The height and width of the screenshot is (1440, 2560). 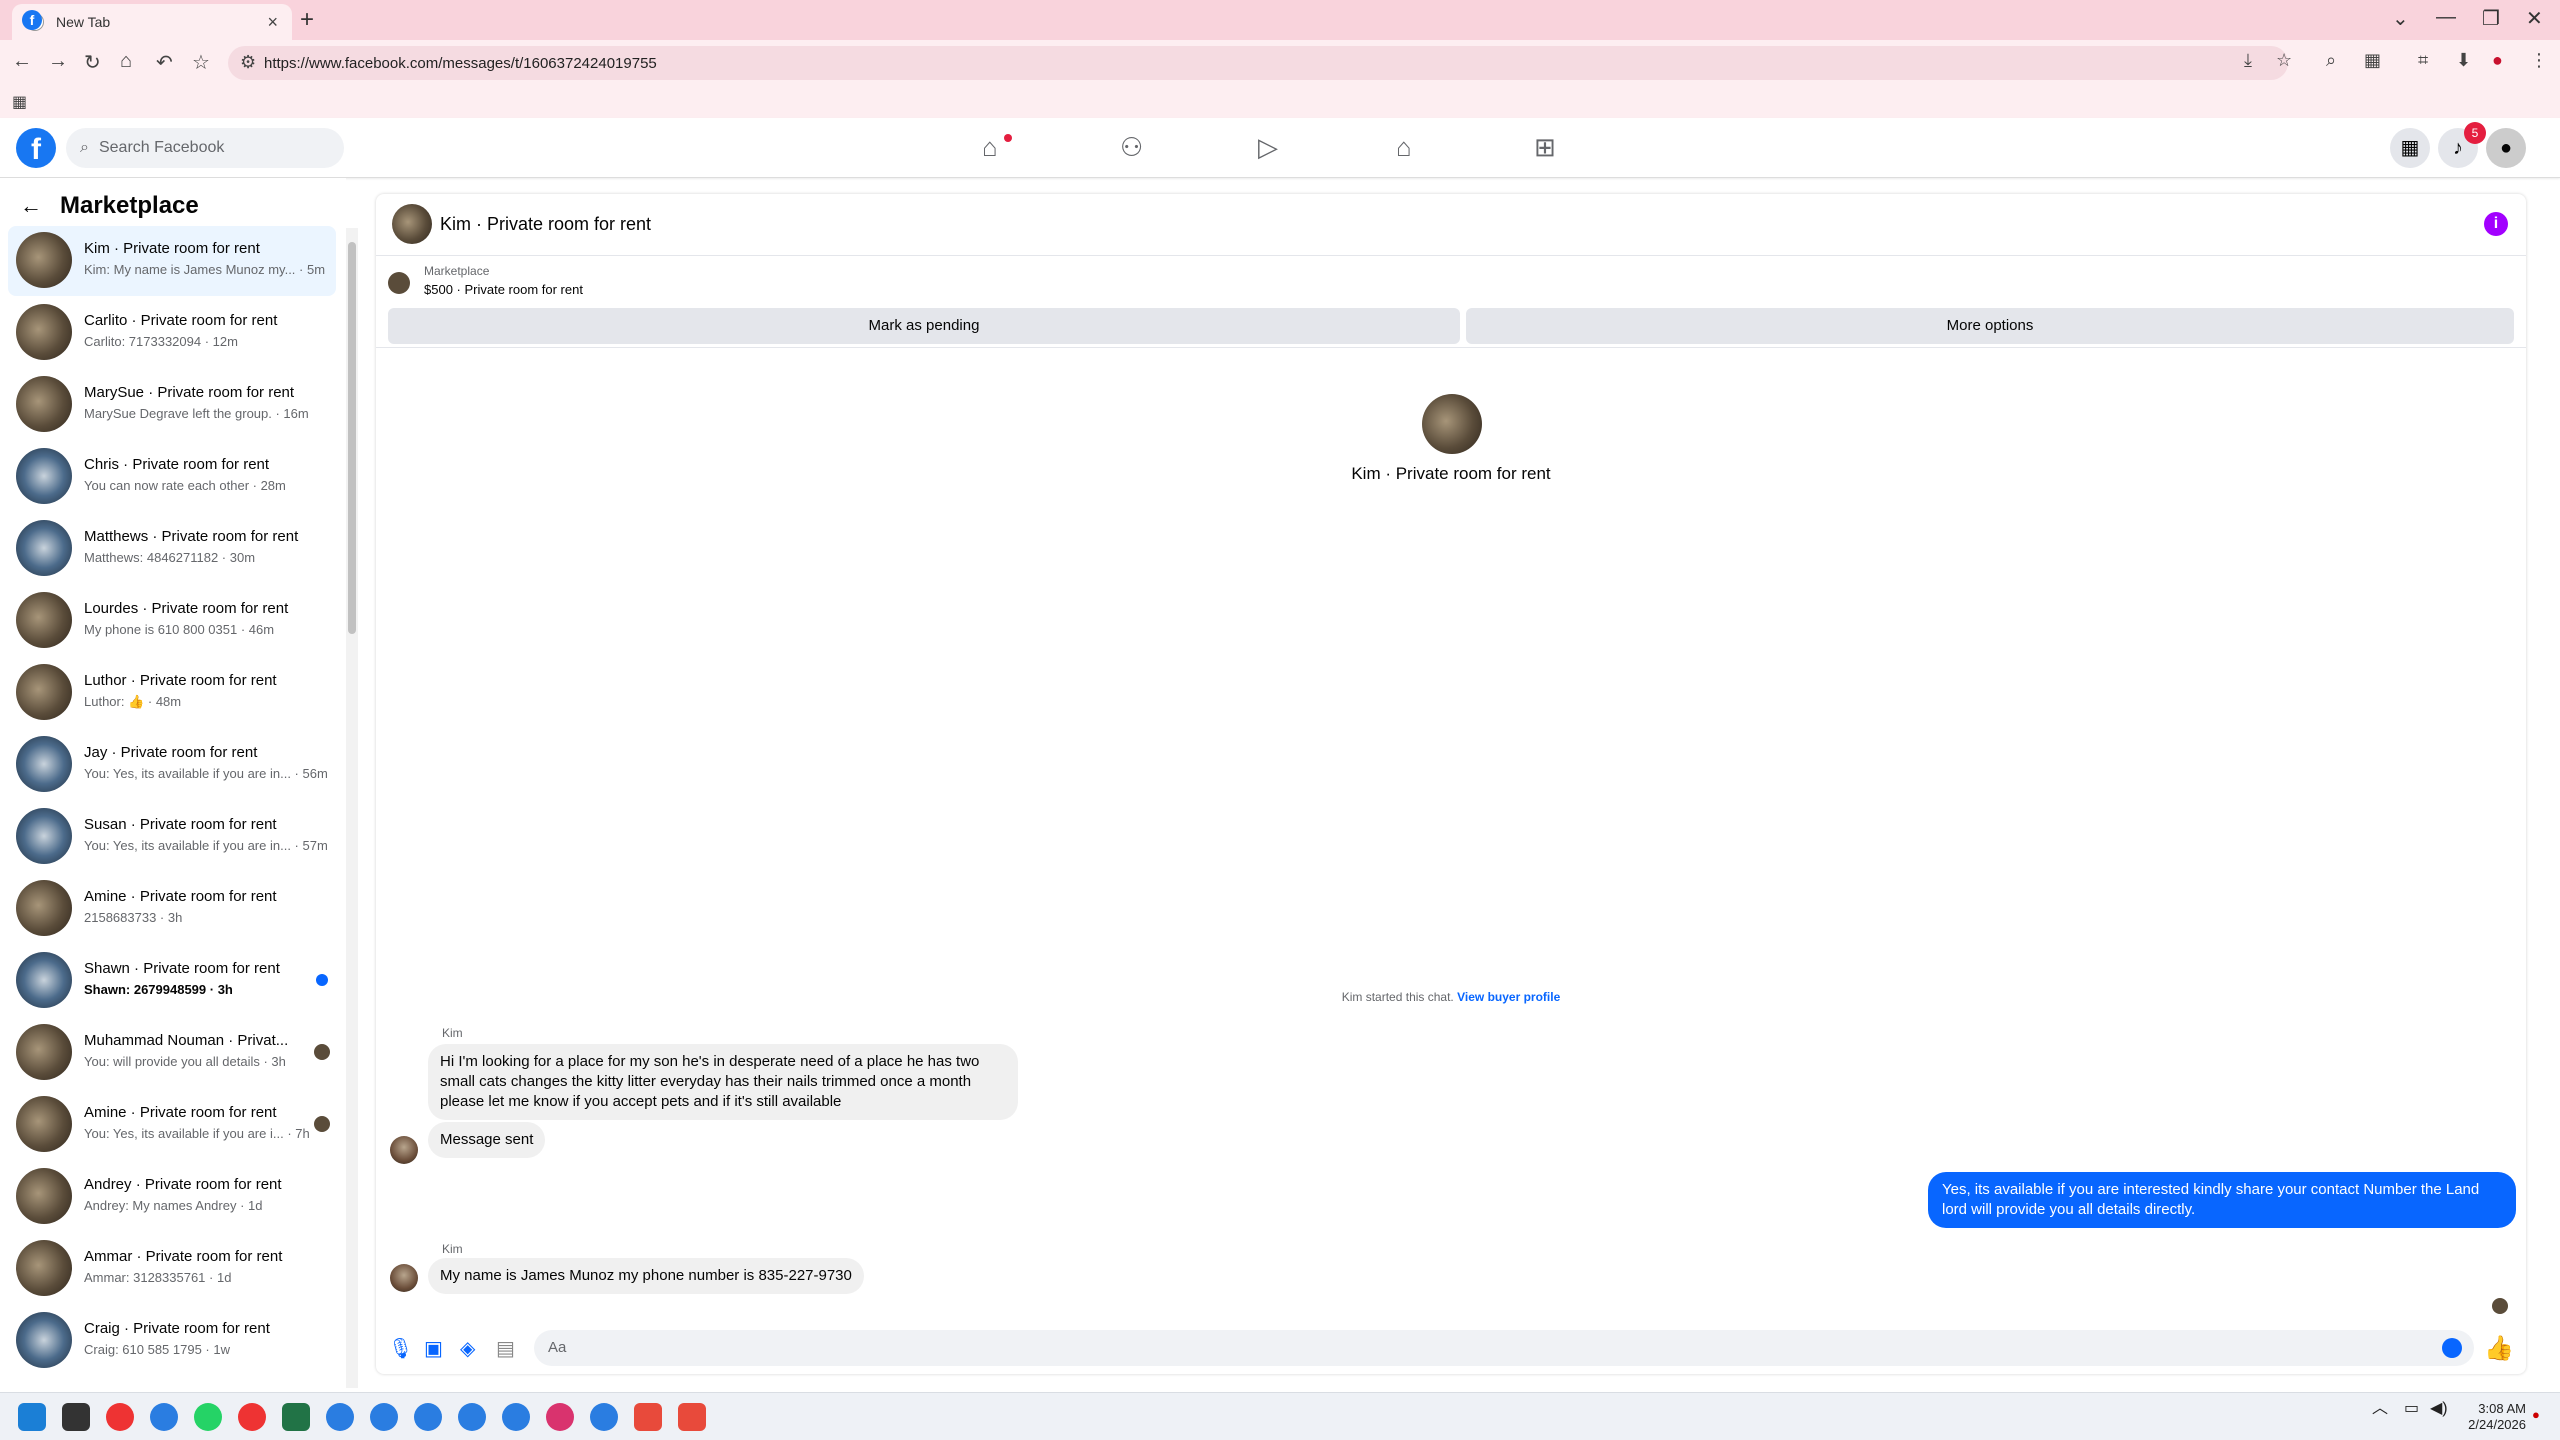 I want to click on clock: 3:08 AM 2/24/2026, so click(x=2492, y=1417).